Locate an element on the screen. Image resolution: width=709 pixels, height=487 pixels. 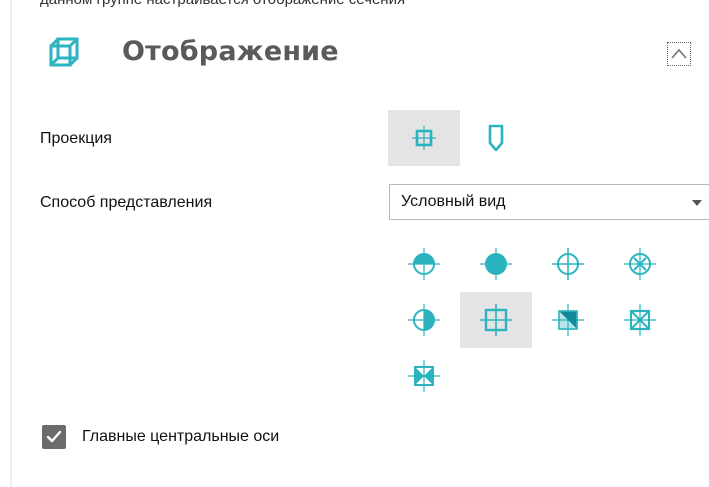
half-filled-circle-right-icon is located at coordinates (424, 320).